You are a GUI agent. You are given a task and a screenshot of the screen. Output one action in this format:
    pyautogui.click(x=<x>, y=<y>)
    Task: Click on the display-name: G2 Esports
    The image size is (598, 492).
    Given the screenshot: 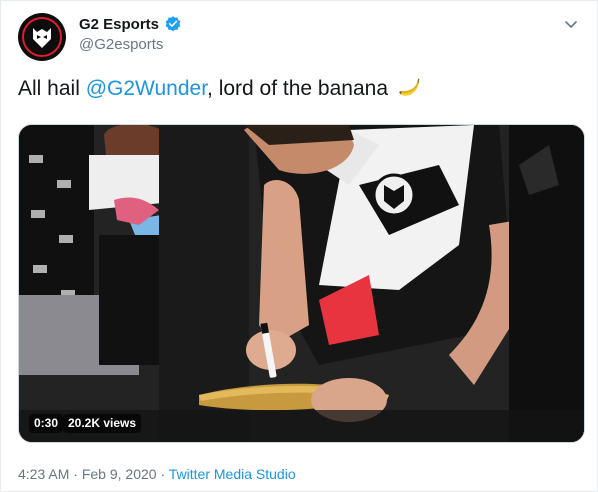 What is the action you would take?
    pyautogui.click(x=119, y=24)
    